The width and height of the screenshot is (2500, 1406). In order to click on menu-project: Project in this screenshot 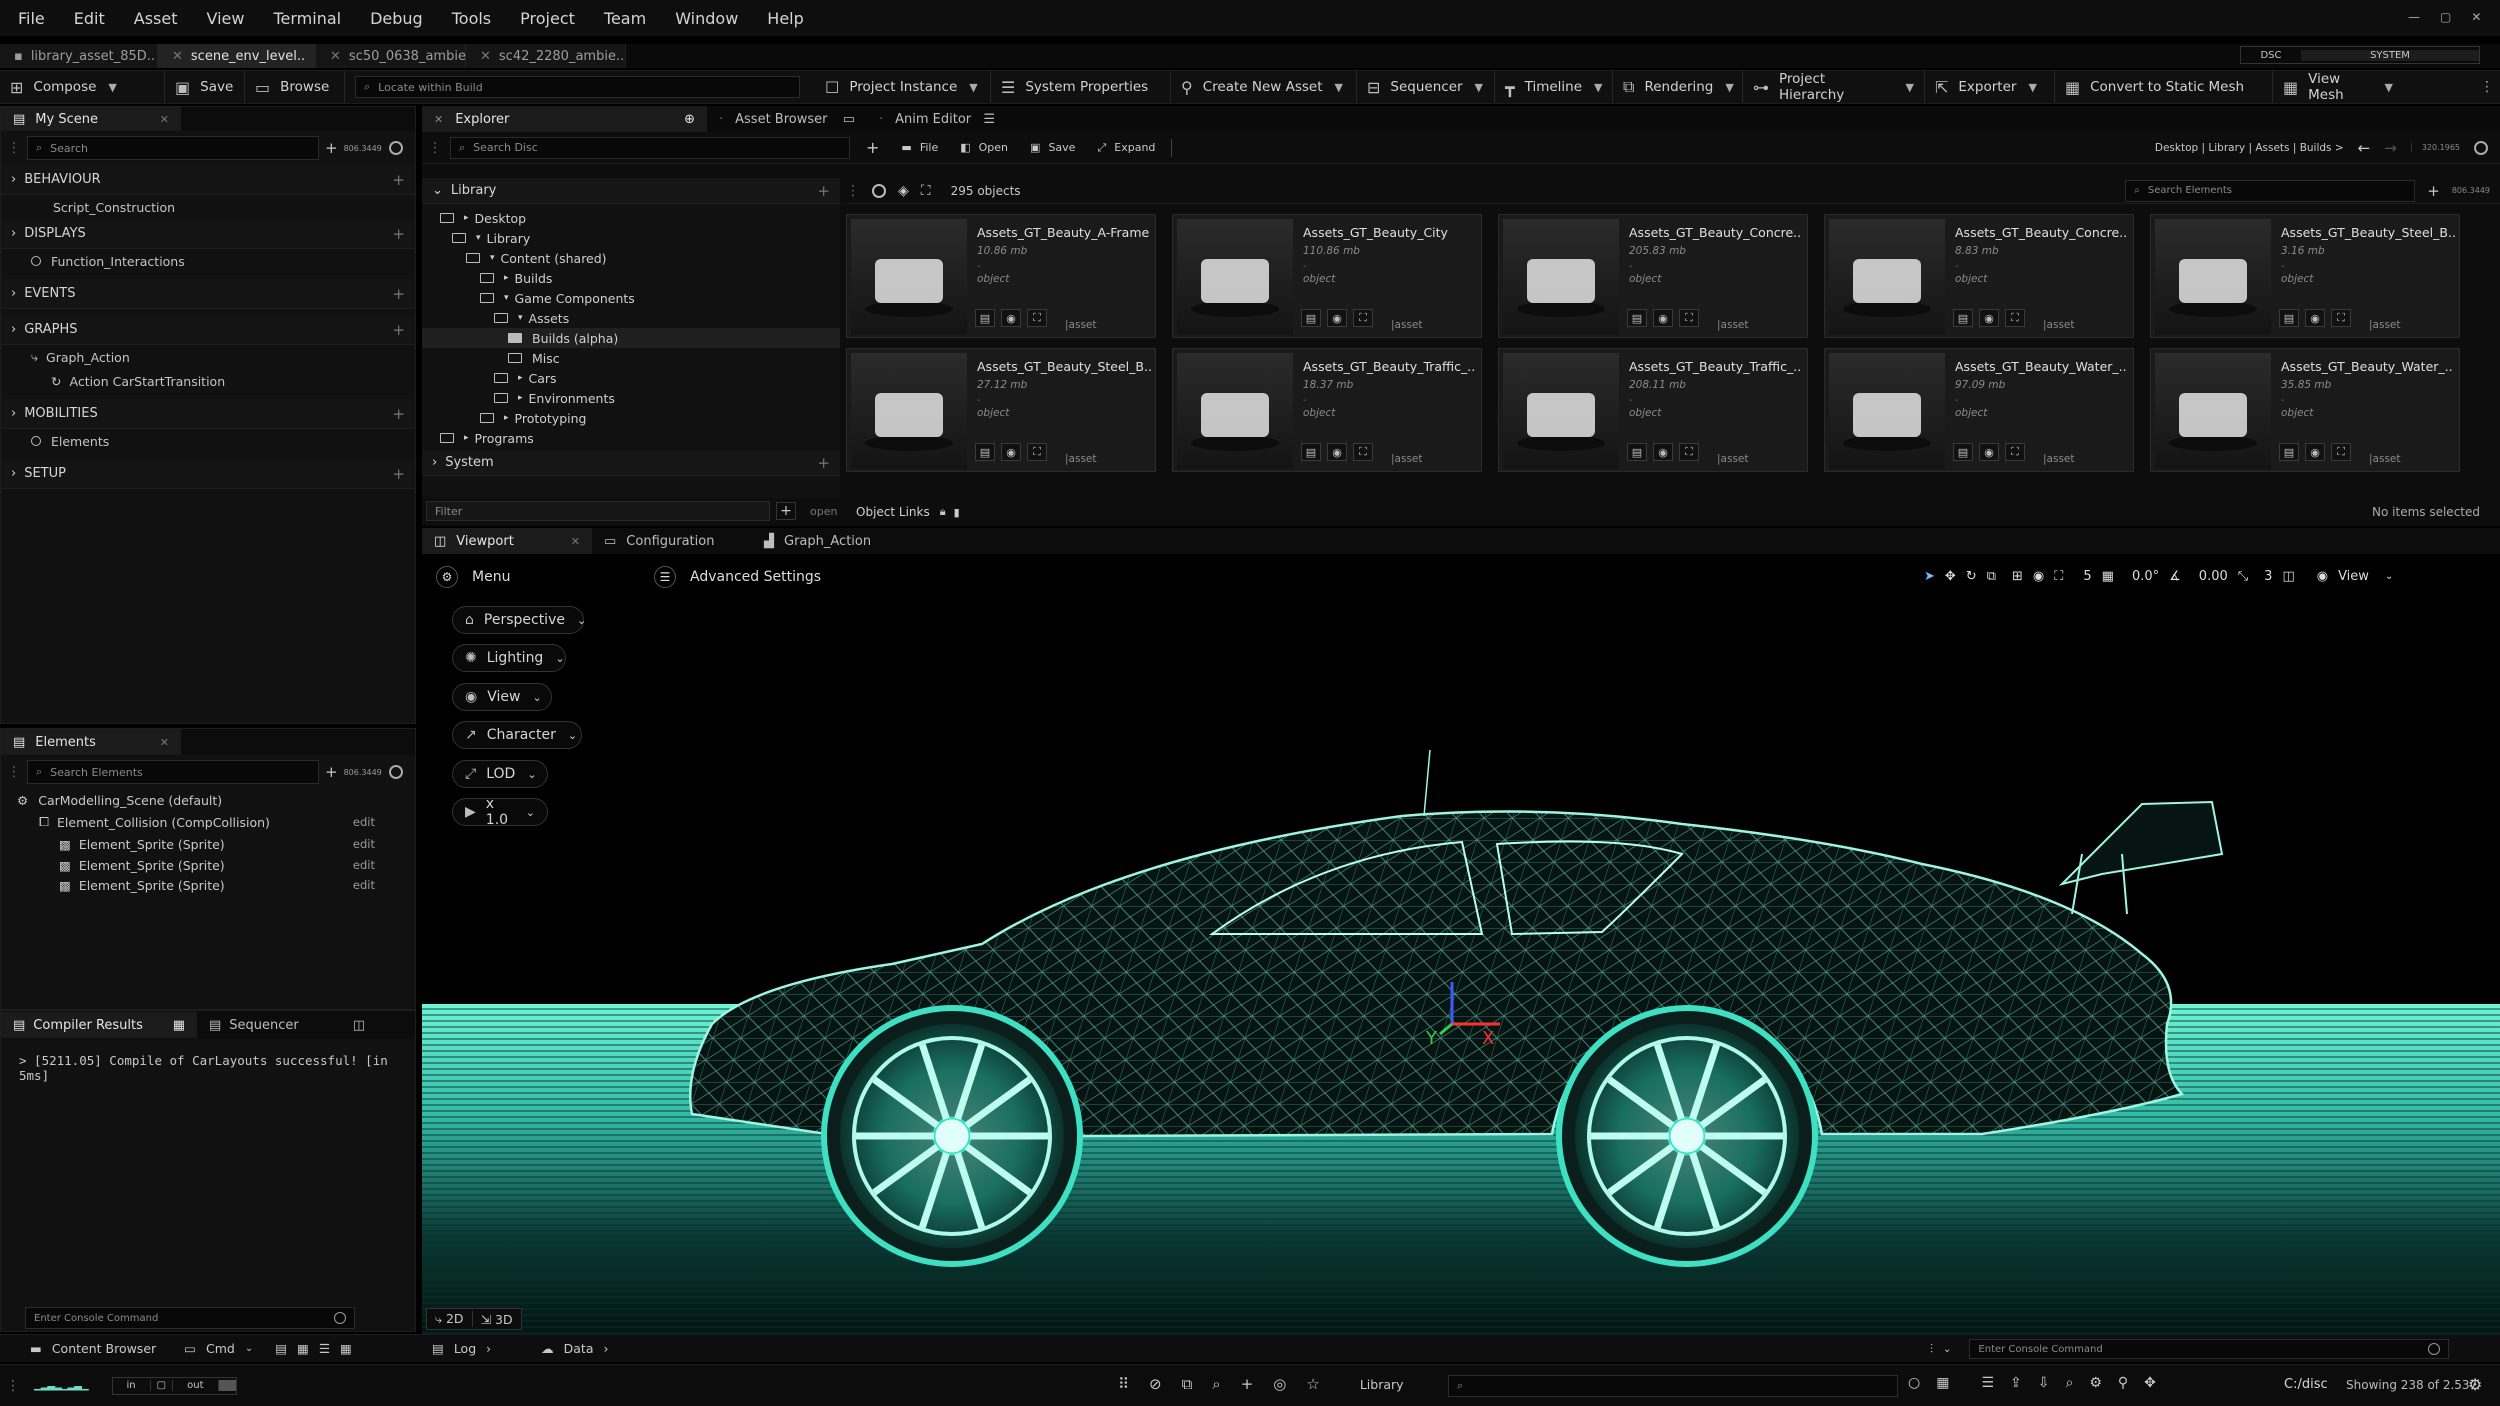, I will do `click(547, 18)`.